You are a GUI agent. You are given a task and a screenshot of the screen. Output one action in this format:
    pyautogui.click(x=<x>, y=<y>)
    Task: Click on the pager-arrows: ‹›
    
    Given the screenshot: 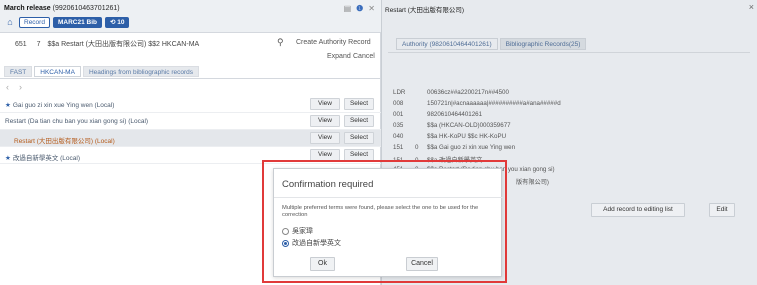 What is the action you would take?
    pyautogui.click(x=19, y=87)
    